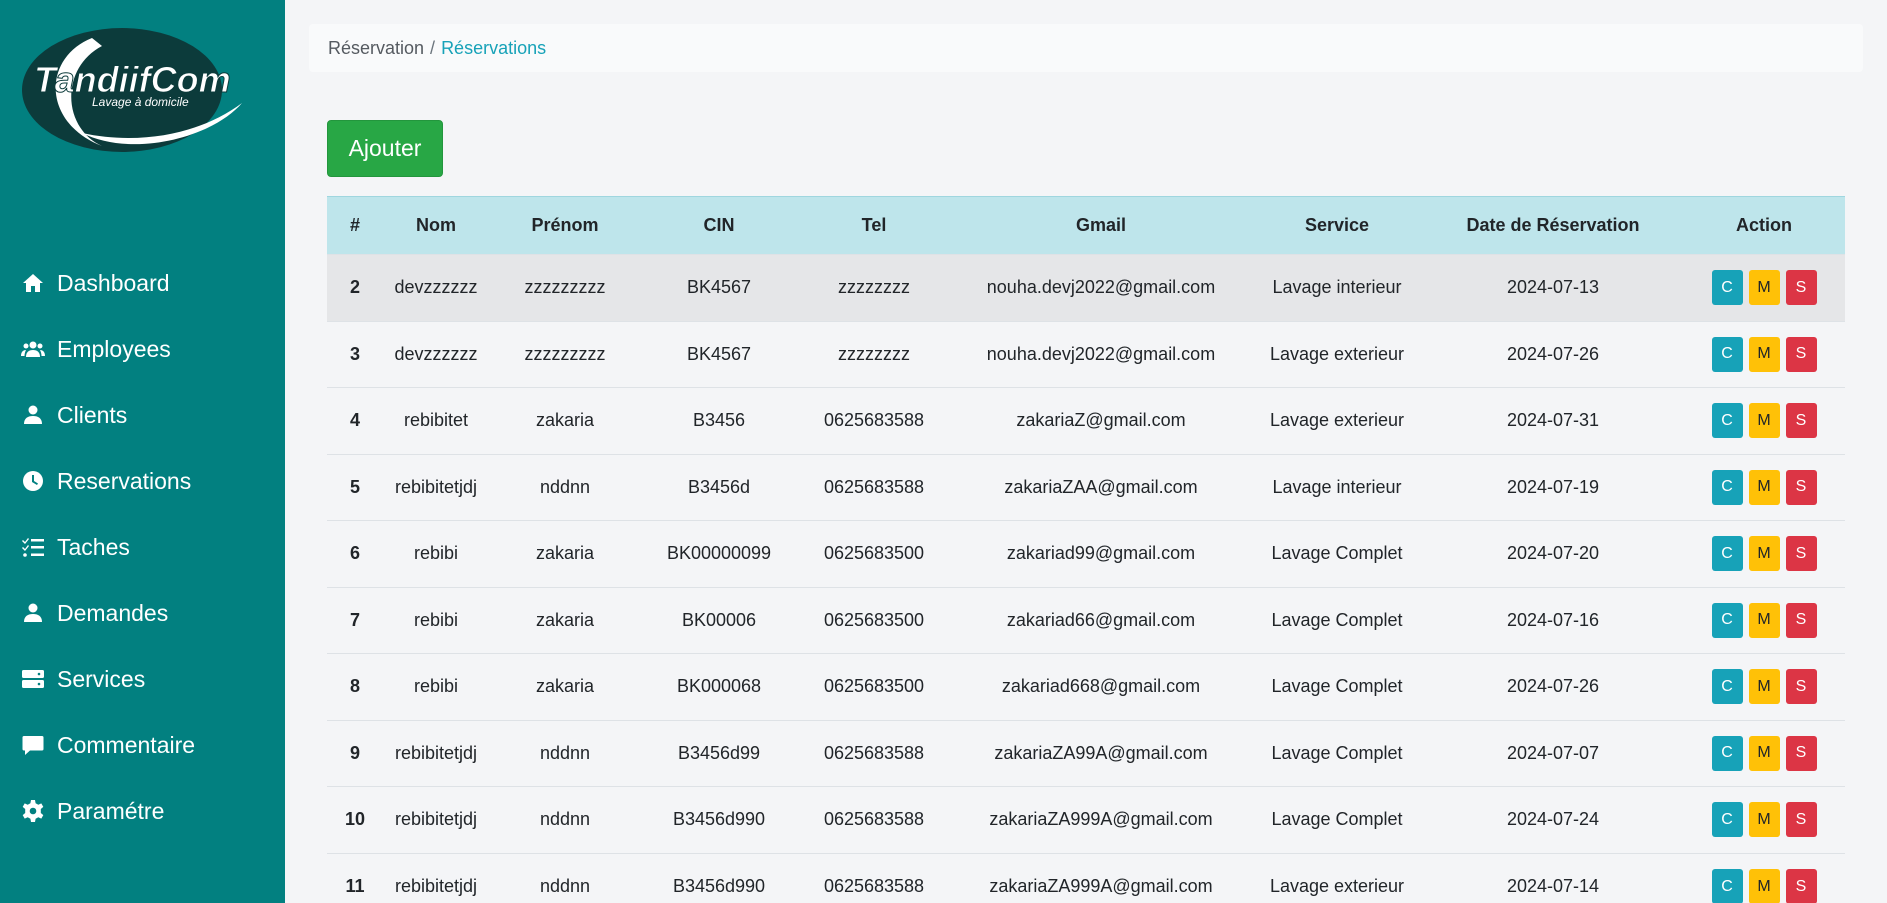  I want to click on cell-nom: rebibitet, so click(436, 420).